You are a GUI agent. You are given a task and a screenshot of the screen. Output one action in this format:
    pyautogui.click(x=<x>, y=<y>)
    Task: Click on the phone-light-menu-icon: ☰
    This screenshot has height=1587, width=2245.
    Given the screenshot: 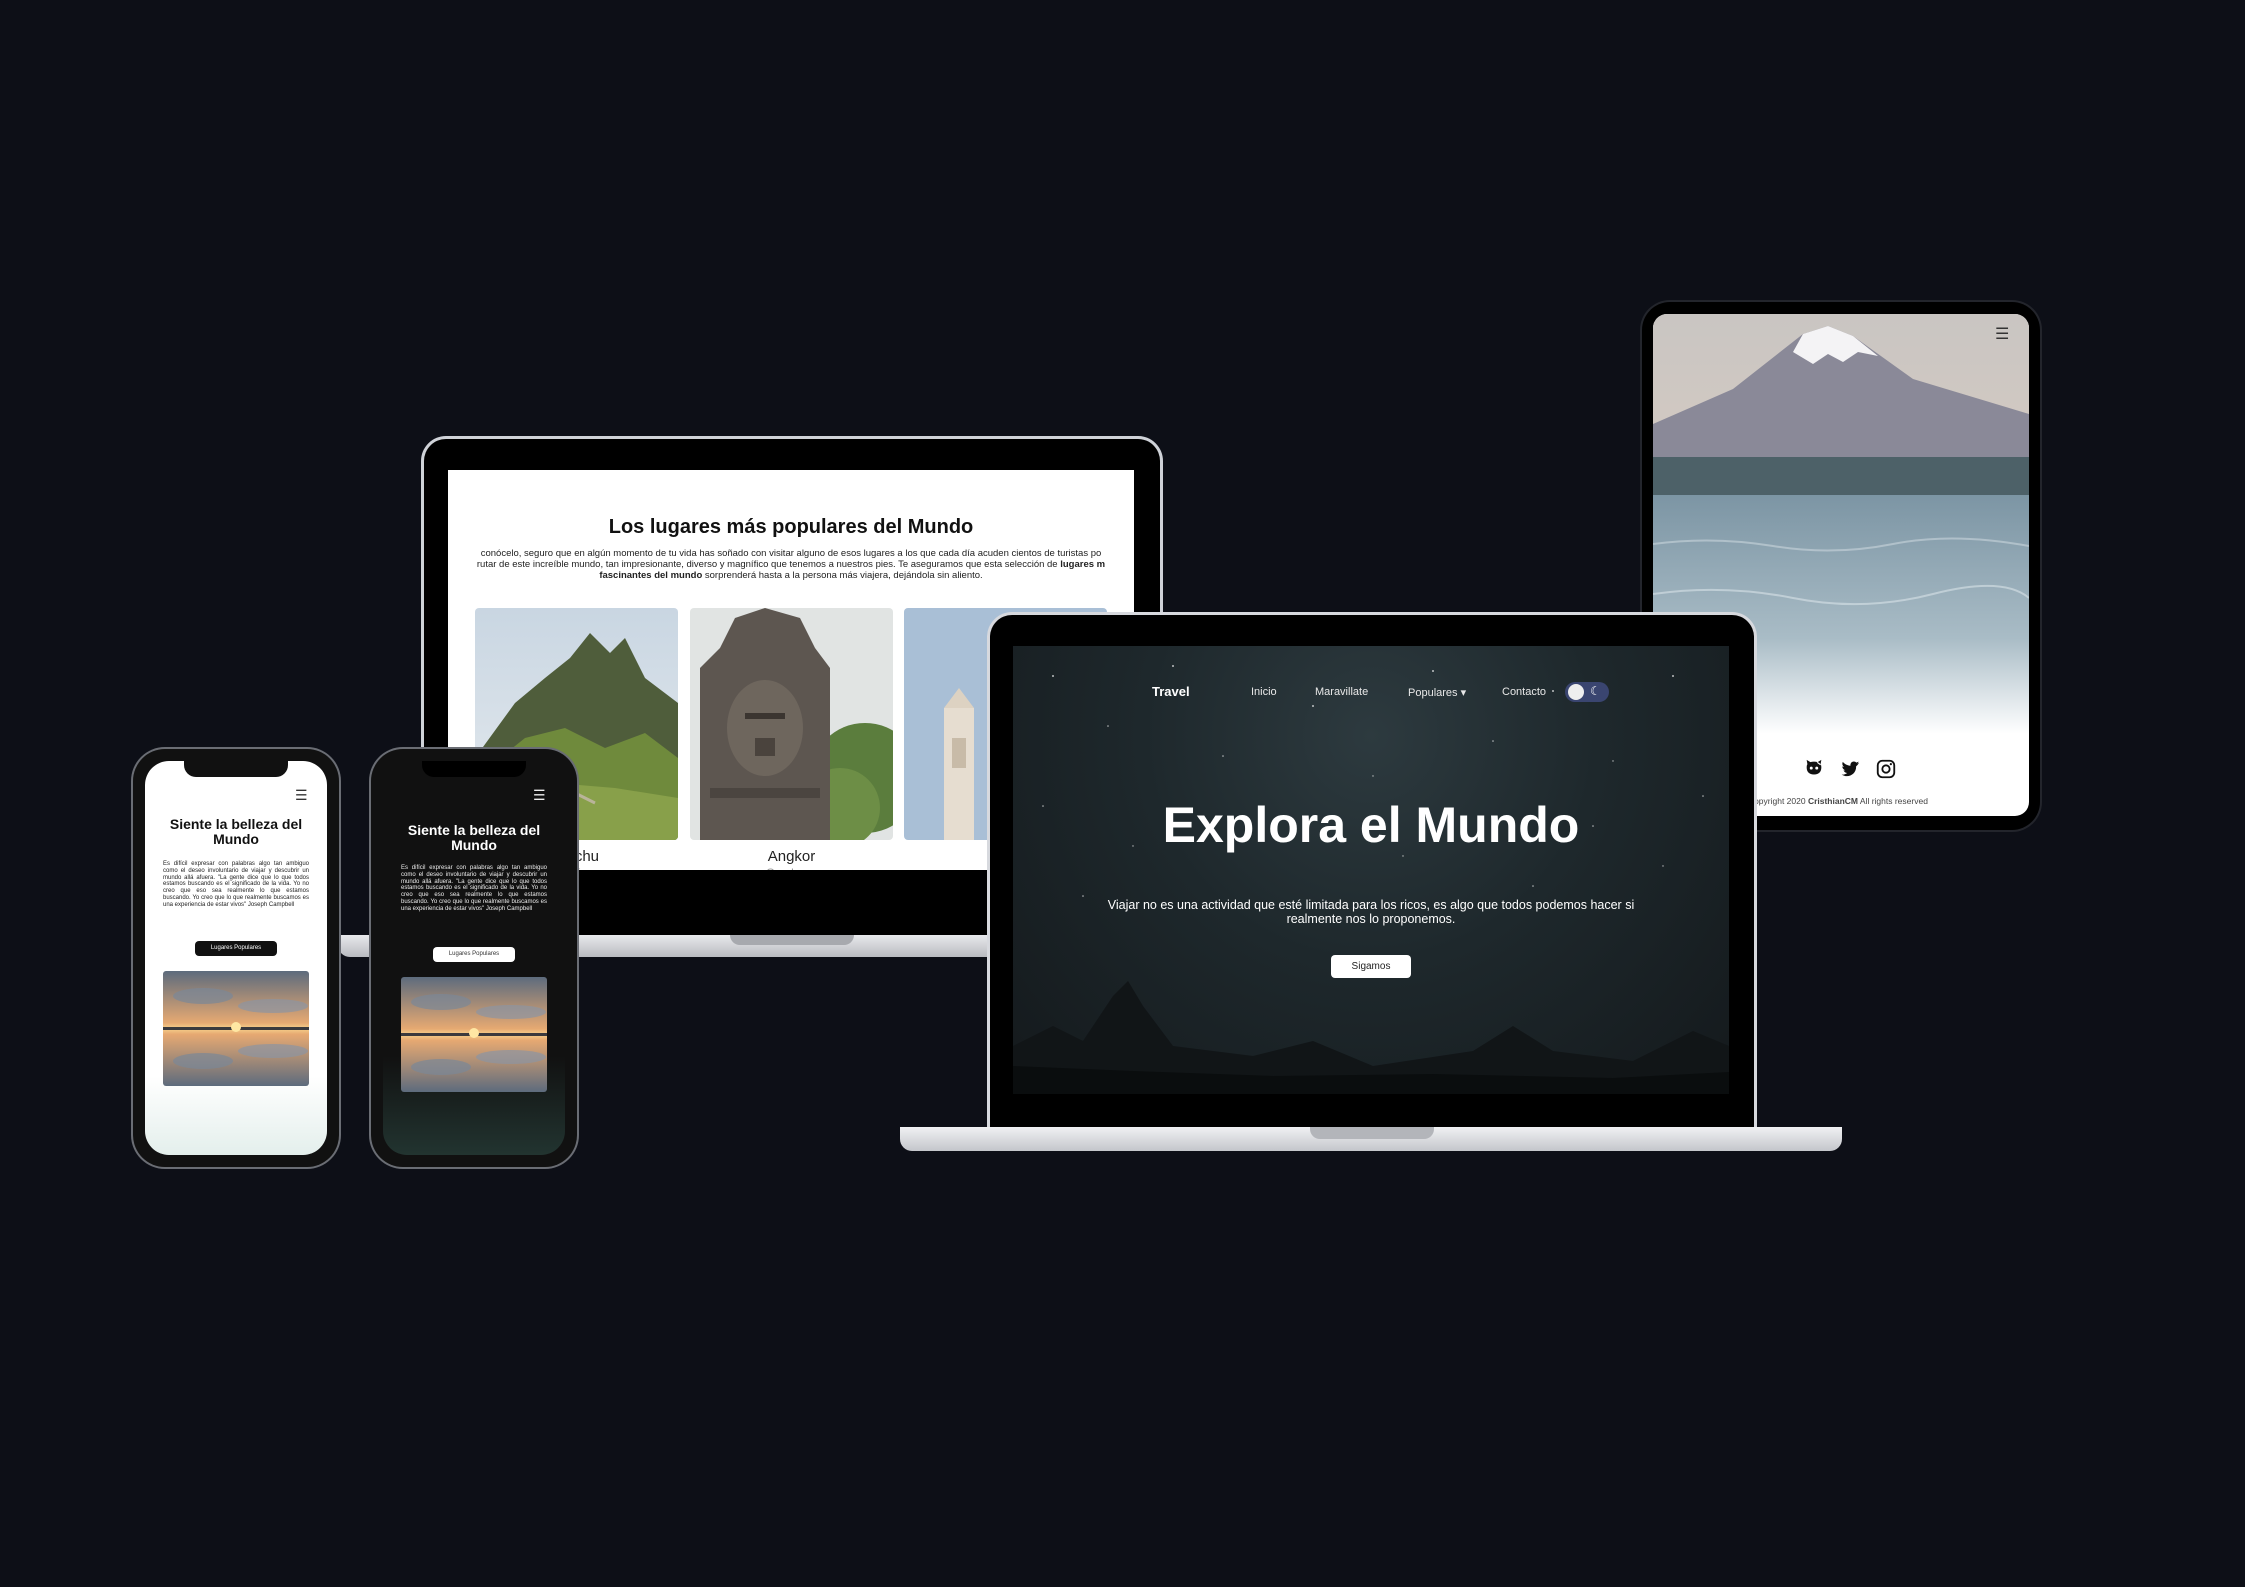 What is the action you would take?
    pyautogui.click(x=301, y=795)
    